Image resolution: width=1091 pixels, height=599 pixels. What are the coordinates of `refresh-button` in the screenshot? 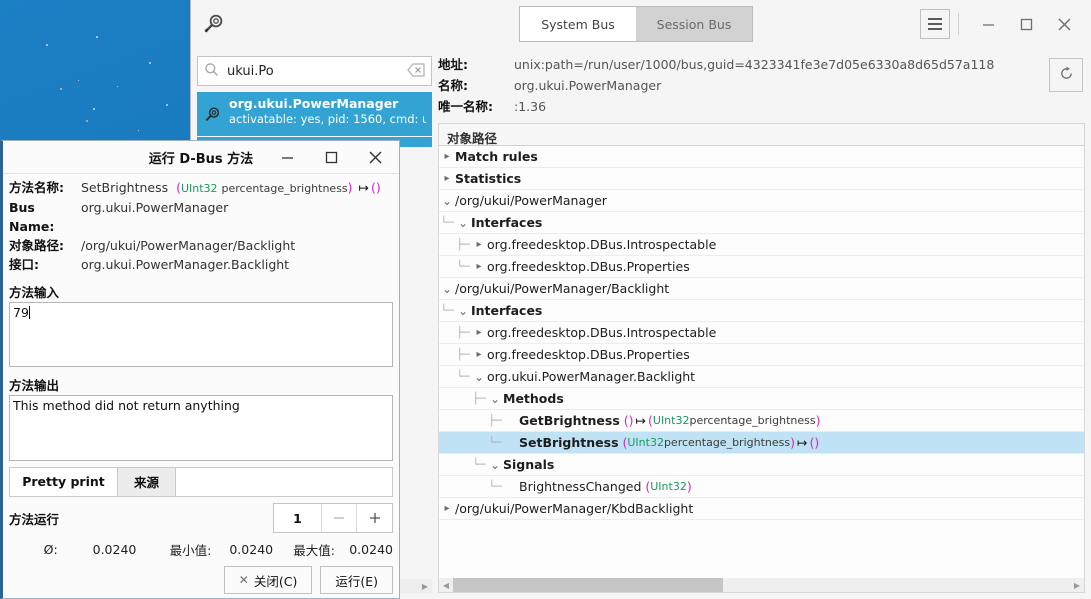 It's located at (1066, 75).